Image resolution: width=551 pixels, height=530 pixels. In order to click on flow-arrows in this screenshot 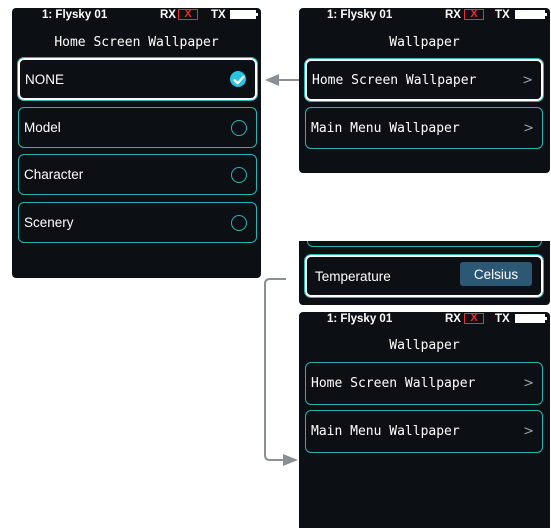, I will do `click(281, 270)`.